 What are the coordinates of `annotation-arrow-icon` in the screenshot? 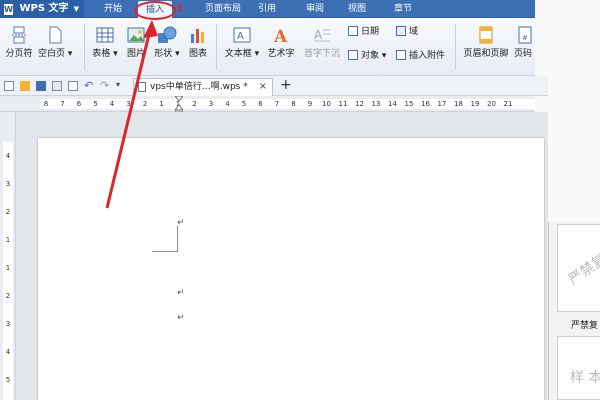 It's located at (131, 114).